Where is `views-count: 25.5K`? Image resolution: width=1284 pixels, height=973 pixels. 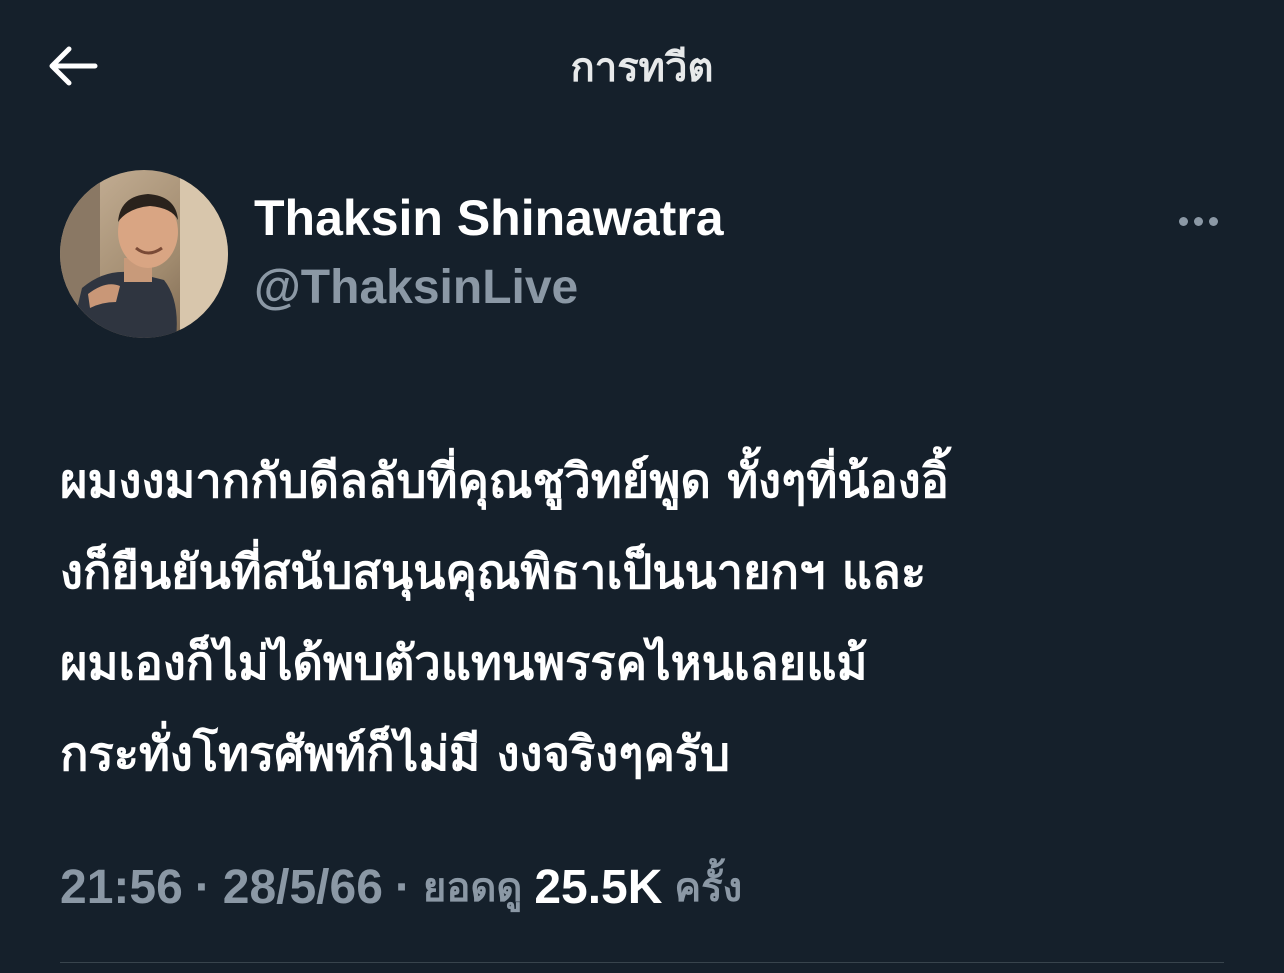
views-count: 25.5K is located at coordinates (598, 887).